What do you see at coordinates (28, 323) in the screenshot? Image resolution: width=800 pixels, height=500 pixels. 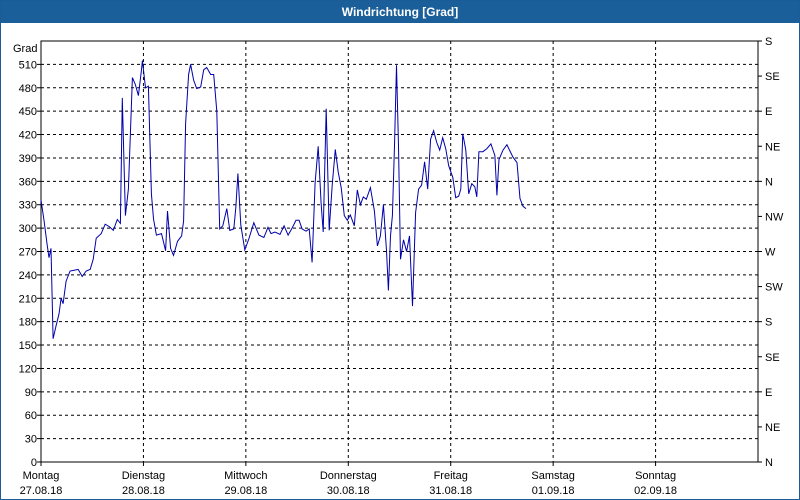 I see `left-tick-label: 180` at bounding box center [28, 323].